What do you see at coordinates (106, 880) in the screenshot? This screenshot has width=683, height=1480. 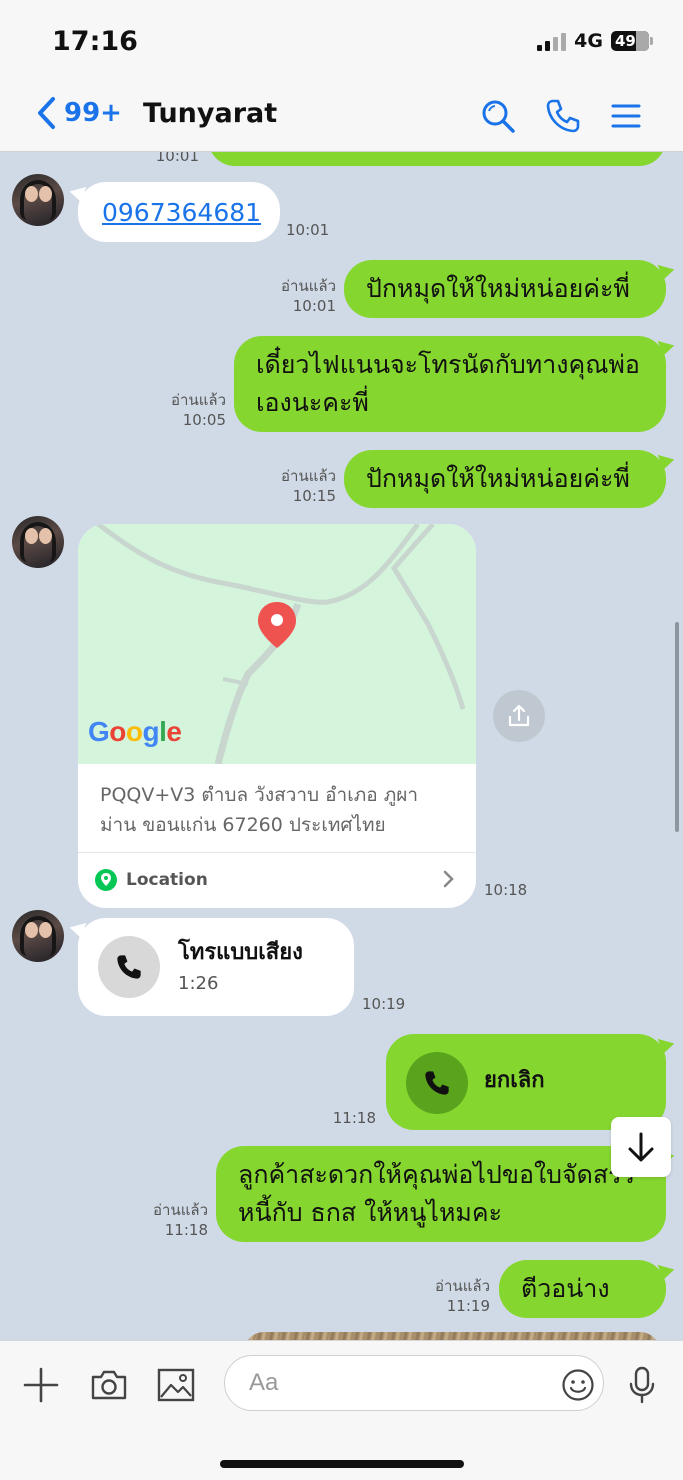 I see `location-pin-icon` at bounding box center [106, 880].